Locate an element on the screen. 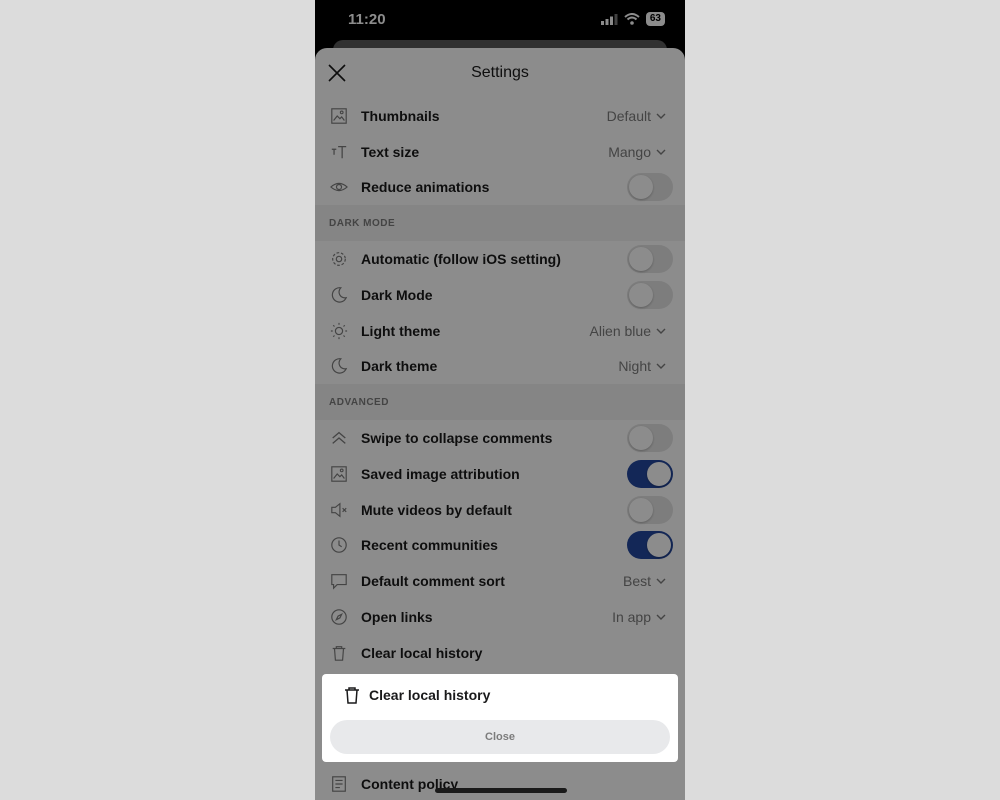 The image size is (1000, 800). clear-local-history-action: Clear local history is located at coordinates (429, 695).